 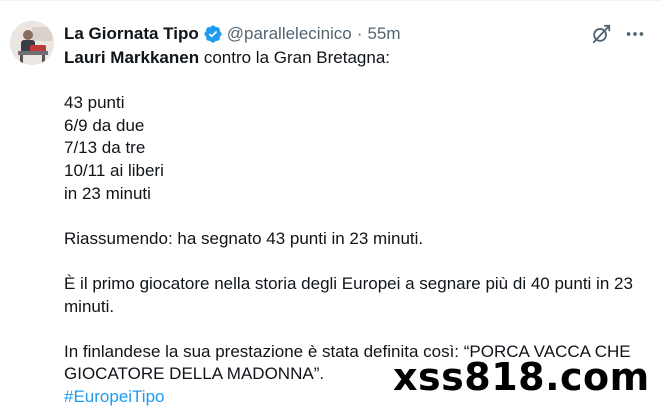 I want to click on hashtag-link: #EuropeiTipo, so click(x=114, y=396).